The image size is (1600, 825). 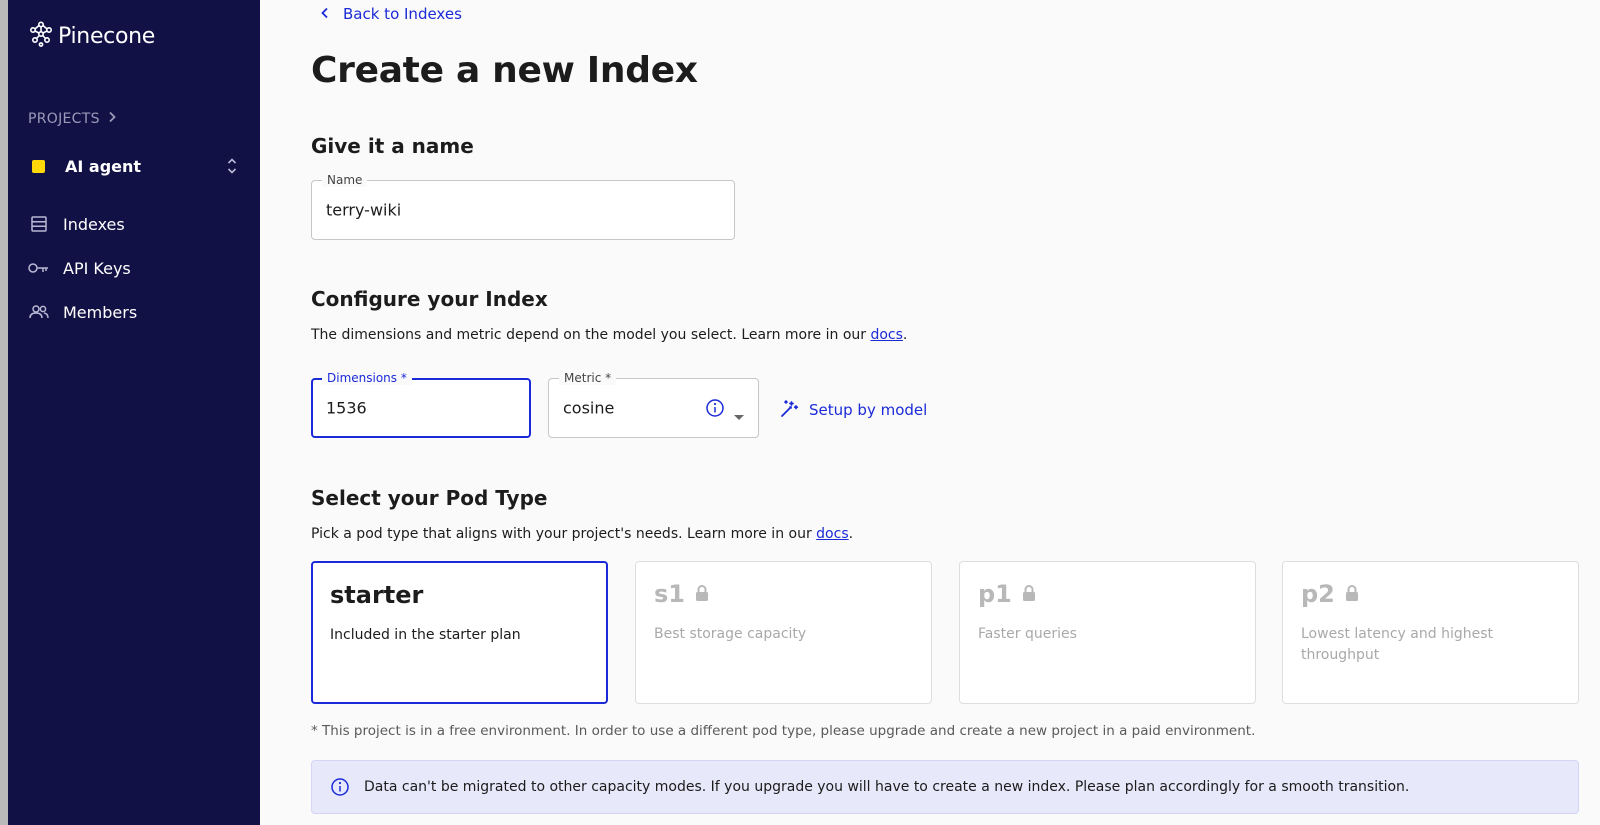 I want to click on pod-card-s1: s1 Best storage capacity, so click(x=783, y=632).